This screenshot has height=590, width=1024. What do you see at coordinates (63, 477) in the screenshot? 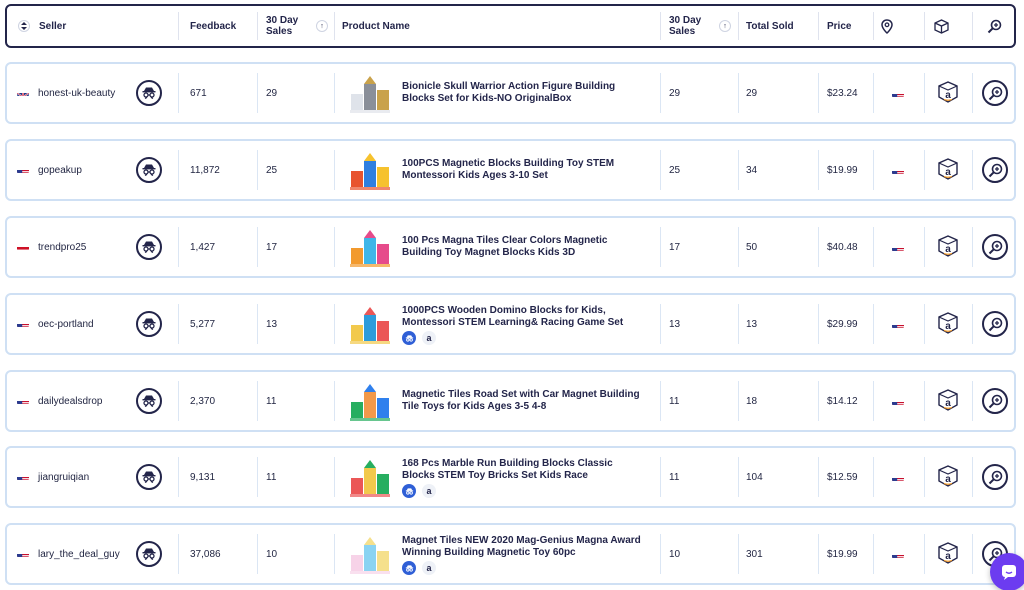
I see `seller-name: jiangruiqian` at bounding box center [63, 477].